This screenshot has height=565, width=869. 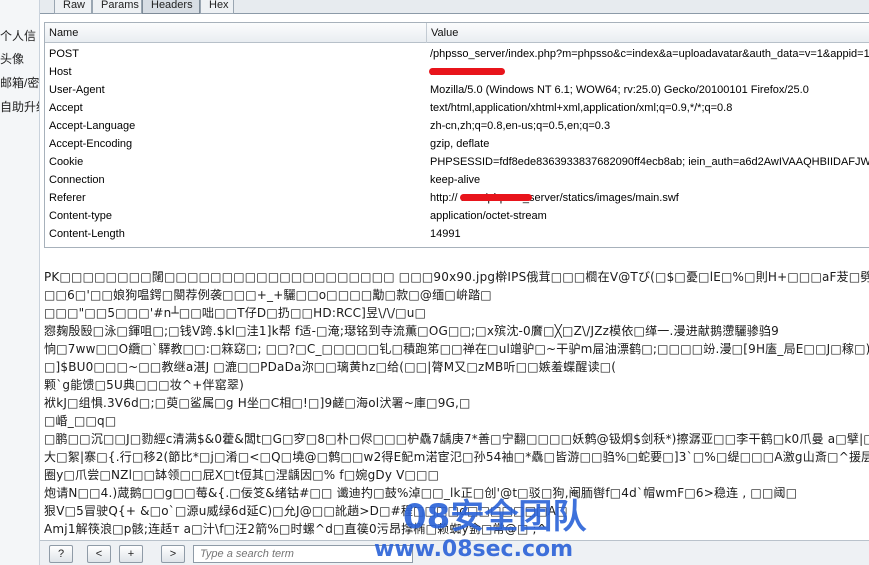 What do you see at coordinates (144, 385) in the screenshot?
I see `body-text-line: 颗`g能馈□5U典□□□妆^+伴窰翠)` at bounding box center [144, 385].